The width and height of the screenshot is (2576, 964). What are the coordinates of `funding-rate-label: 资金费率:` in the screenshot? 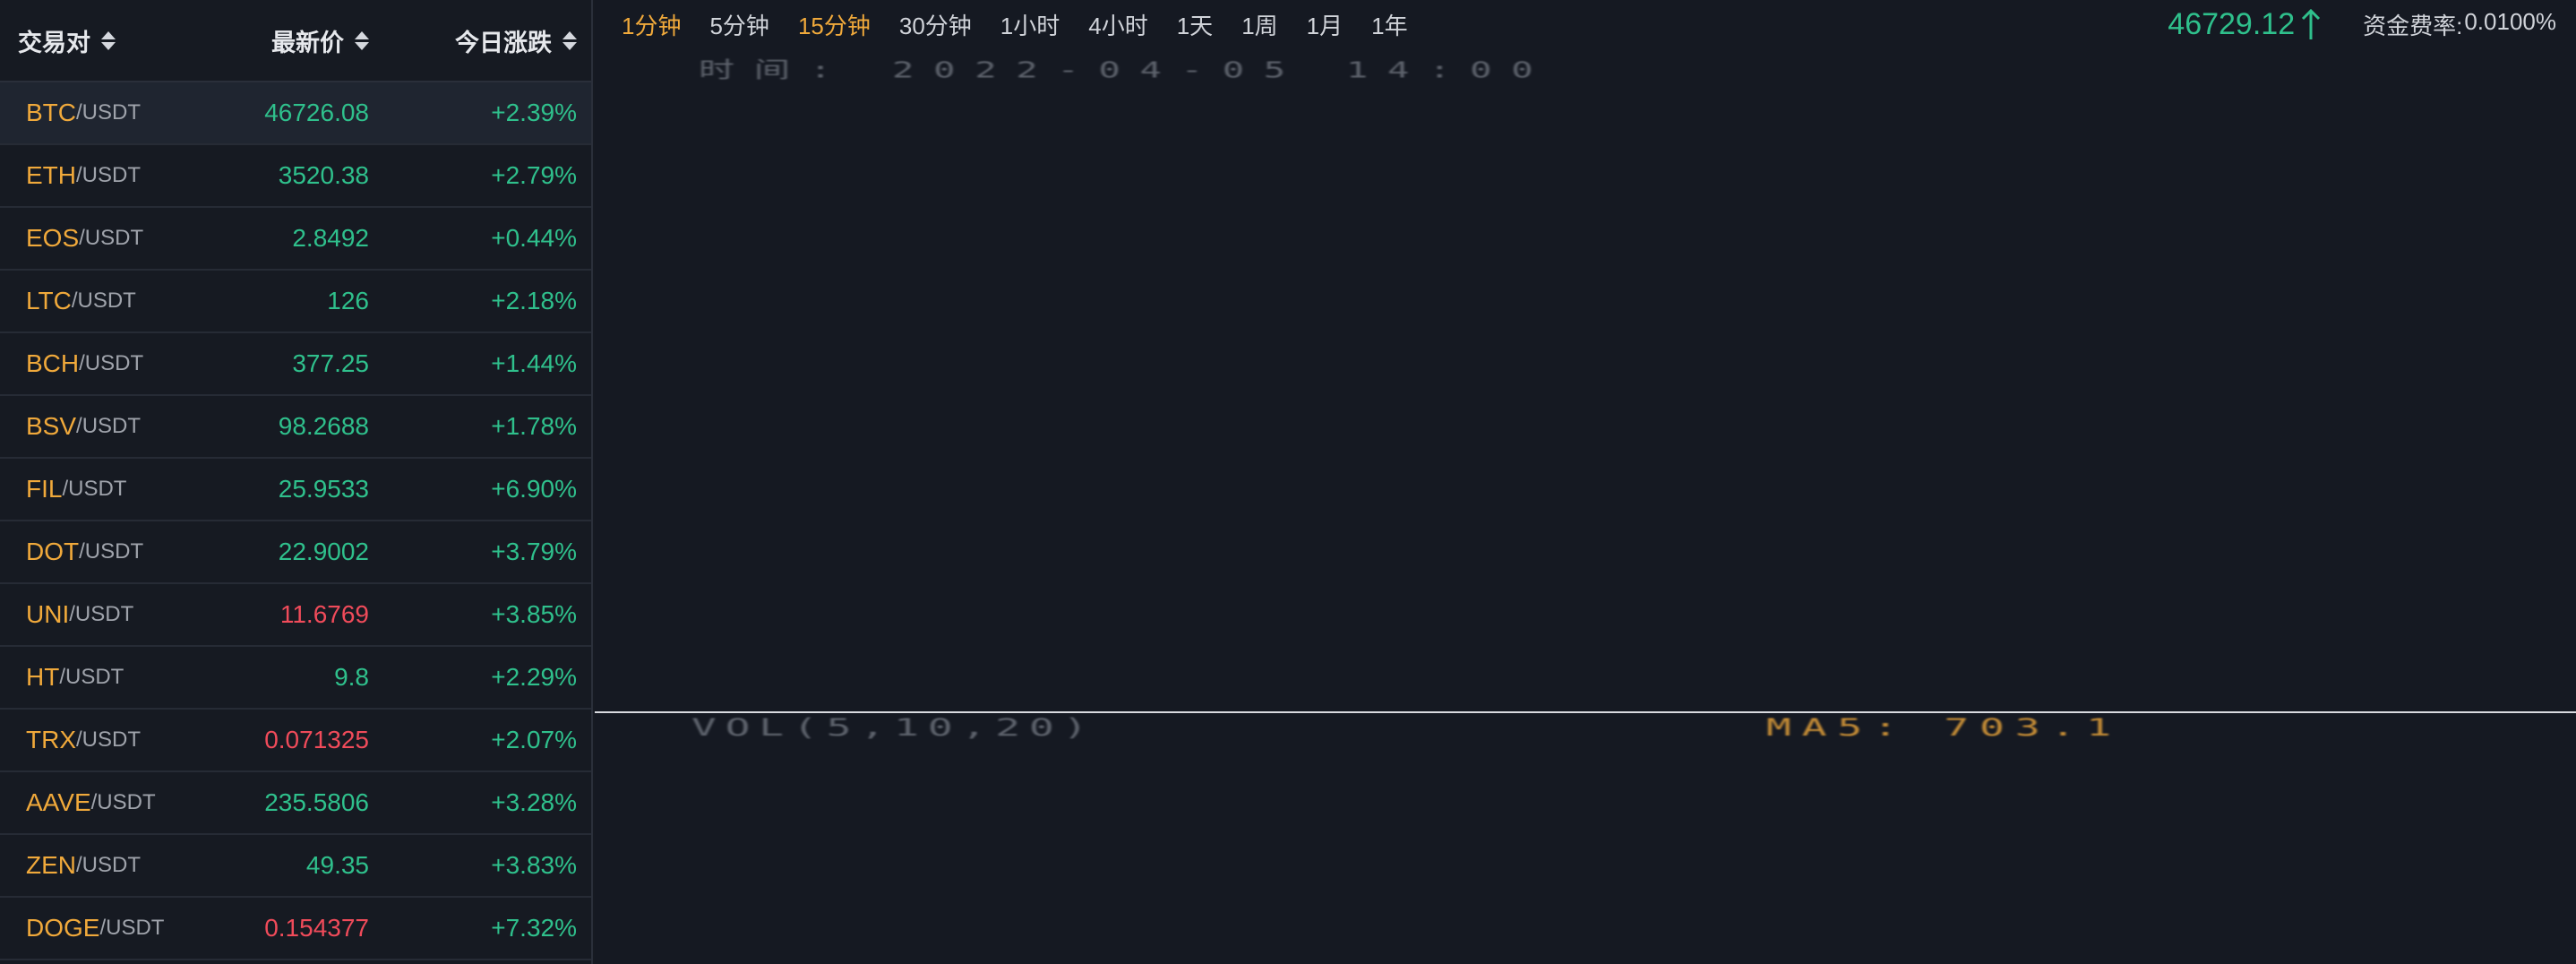 It's located at (2413, 25).